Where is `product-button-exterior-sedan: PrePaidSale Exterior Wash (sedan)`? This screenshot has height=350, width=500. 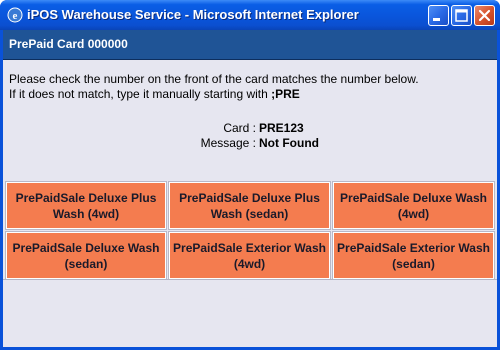 product-button-exterior-sedan: PrePaidSale Exterior Wash (sedan) is located at coordinates (413, 255).